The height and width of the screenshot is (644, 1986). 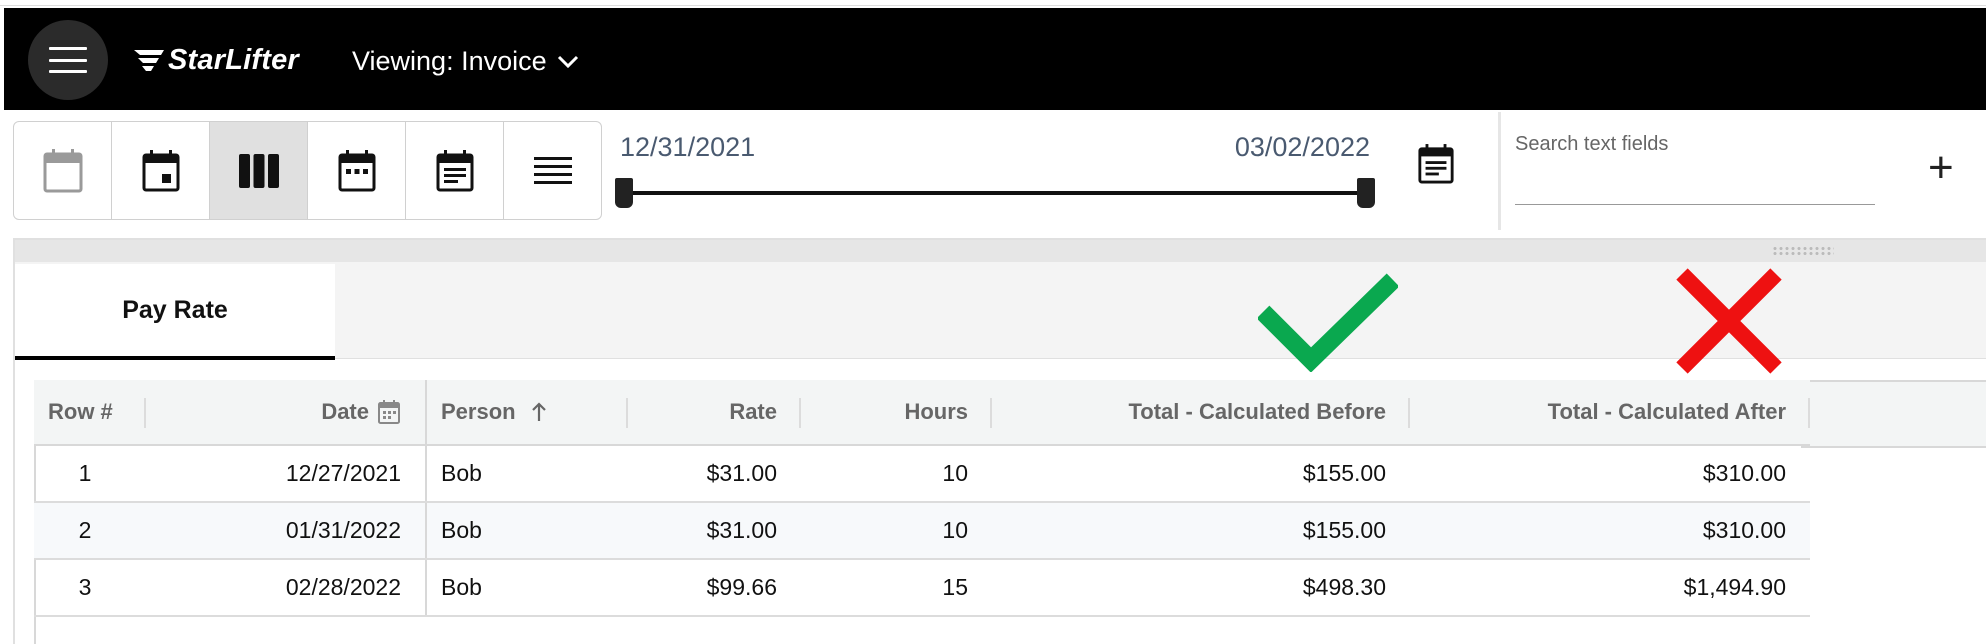 I want to click on cell-rate: $99.66, so click(x=714, y=588).